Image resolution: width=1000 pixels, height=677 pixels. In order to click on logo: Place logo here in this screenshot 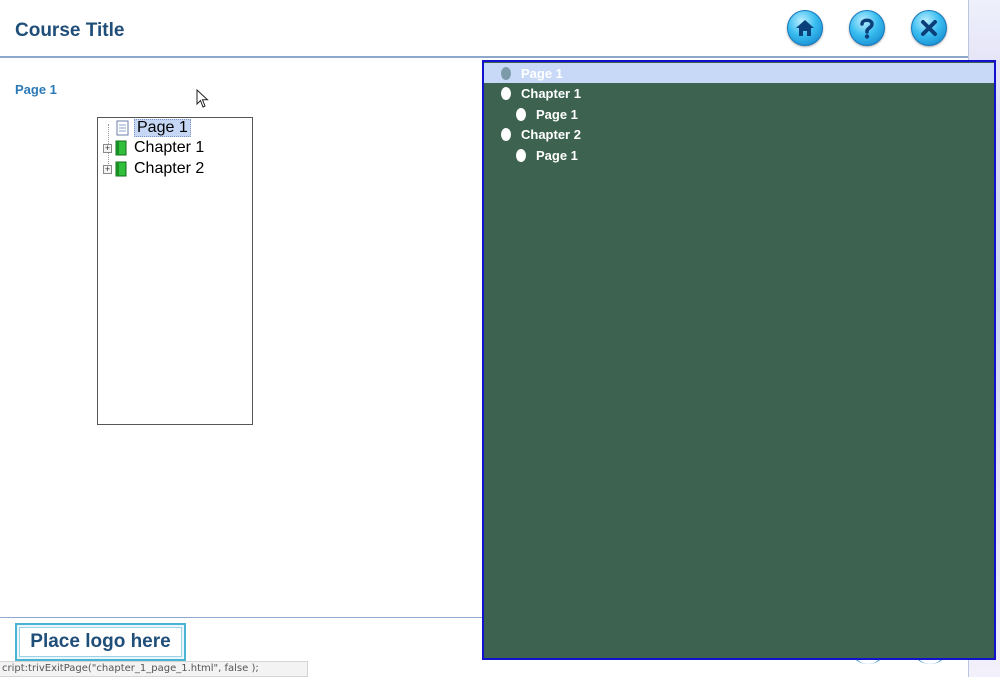, I will do `click(100, 642)`.